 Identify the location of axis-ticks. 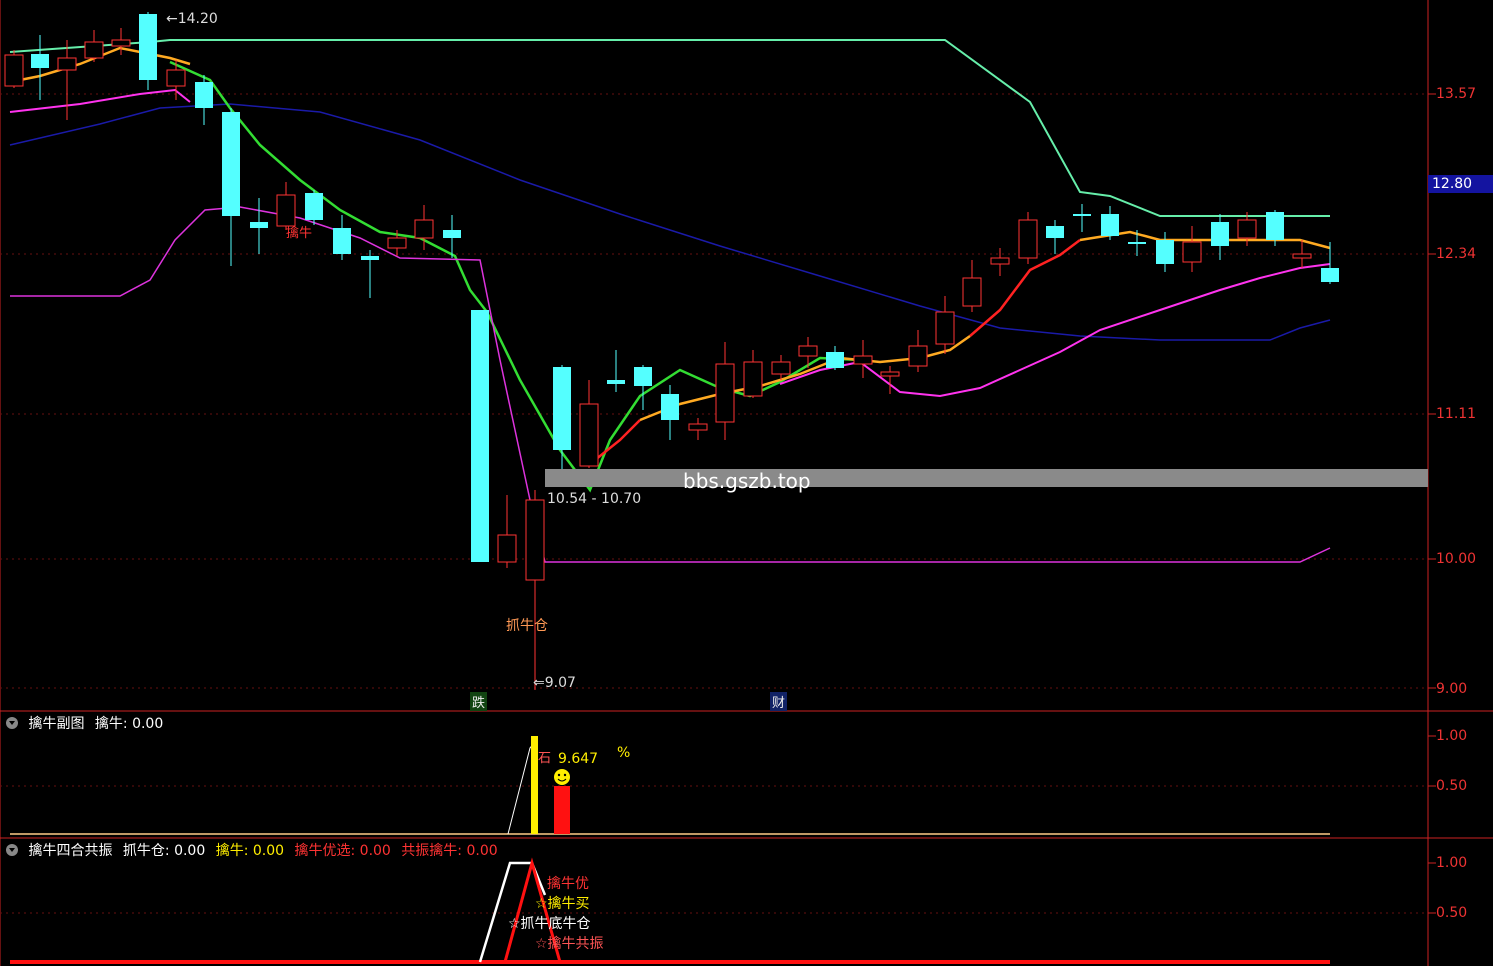
(1432, 503).